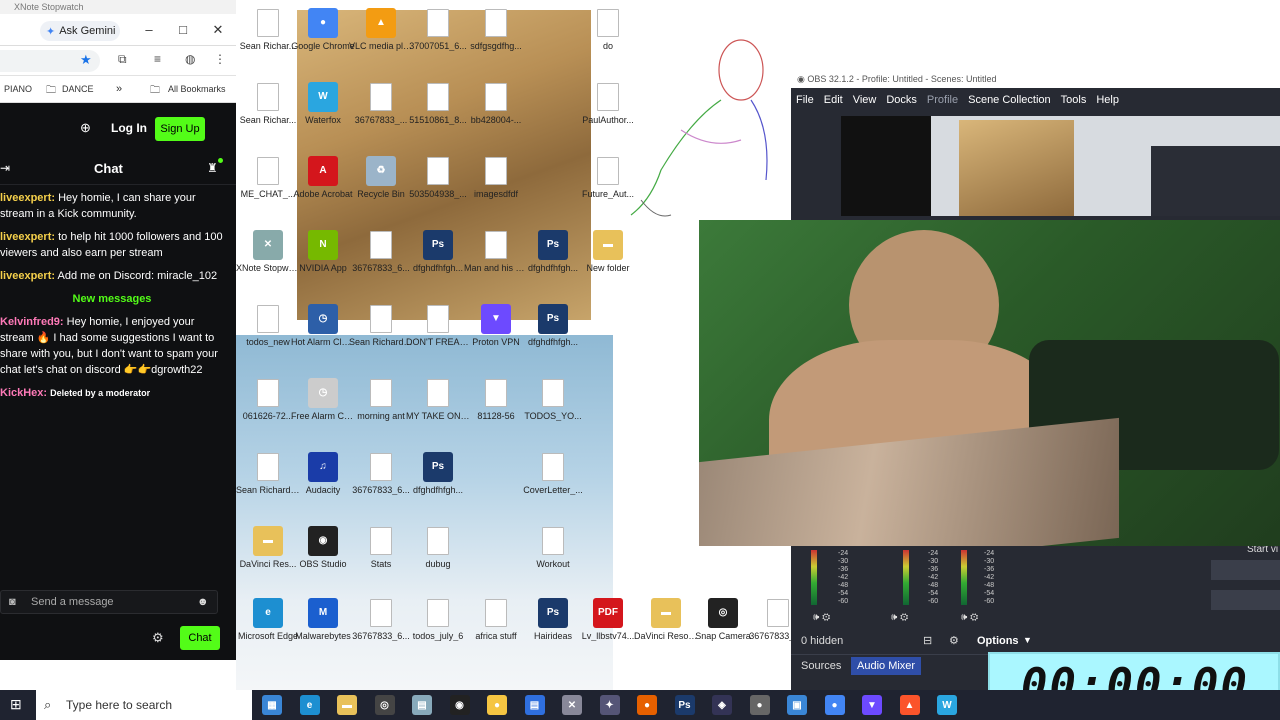 This screenshot has width=1280, height=720. Describe the element at coordinates (381, 399) in the screenshot. I see `desktop-icon: morning ant` at that location.